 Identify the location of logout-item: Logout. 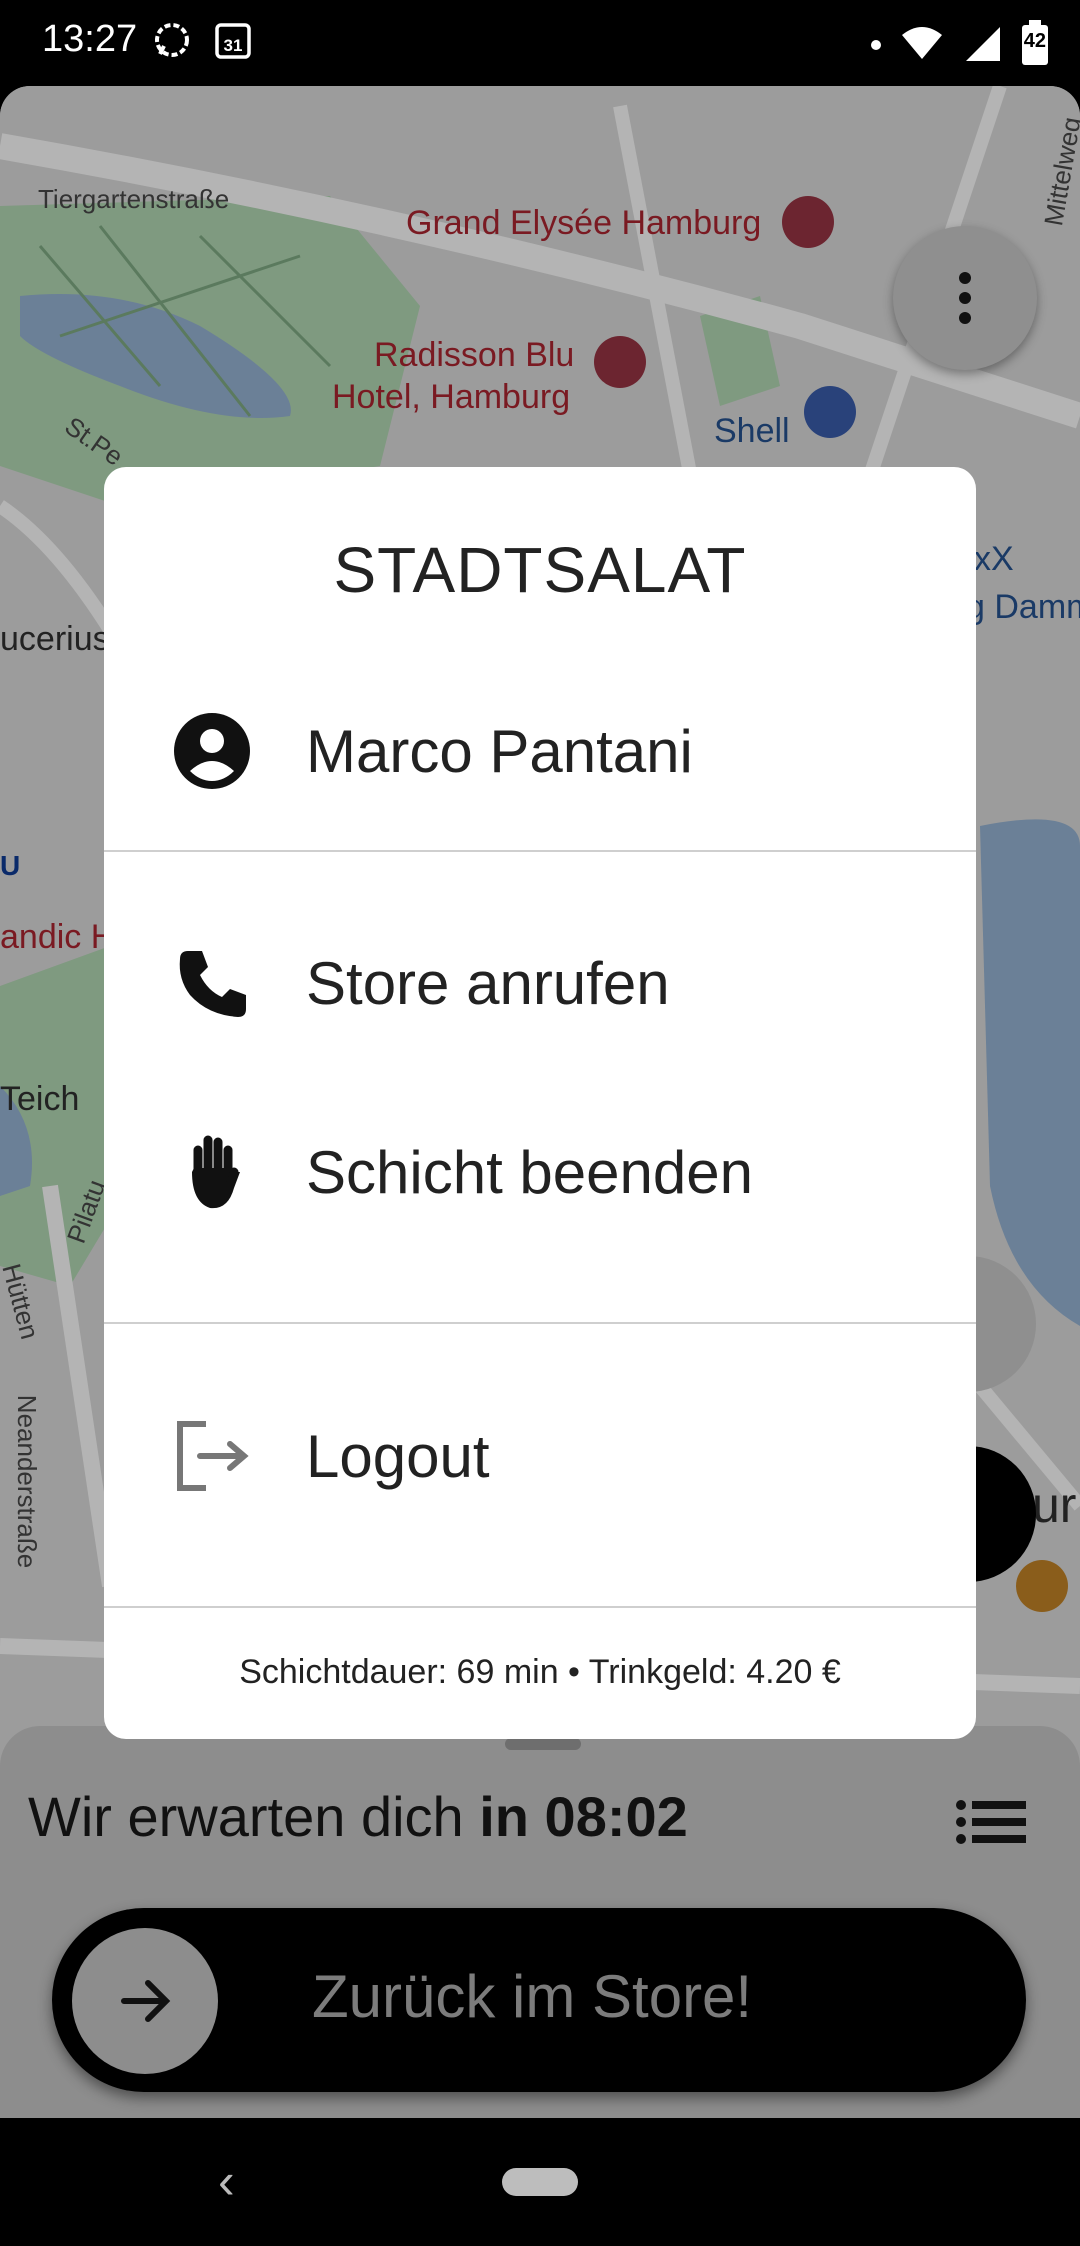
(540, 1454).